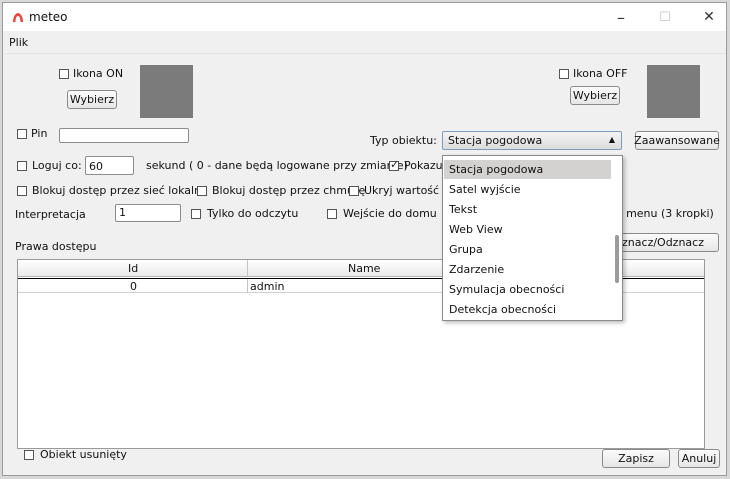  I want to click on close-button: ✕, so click(706, 17).